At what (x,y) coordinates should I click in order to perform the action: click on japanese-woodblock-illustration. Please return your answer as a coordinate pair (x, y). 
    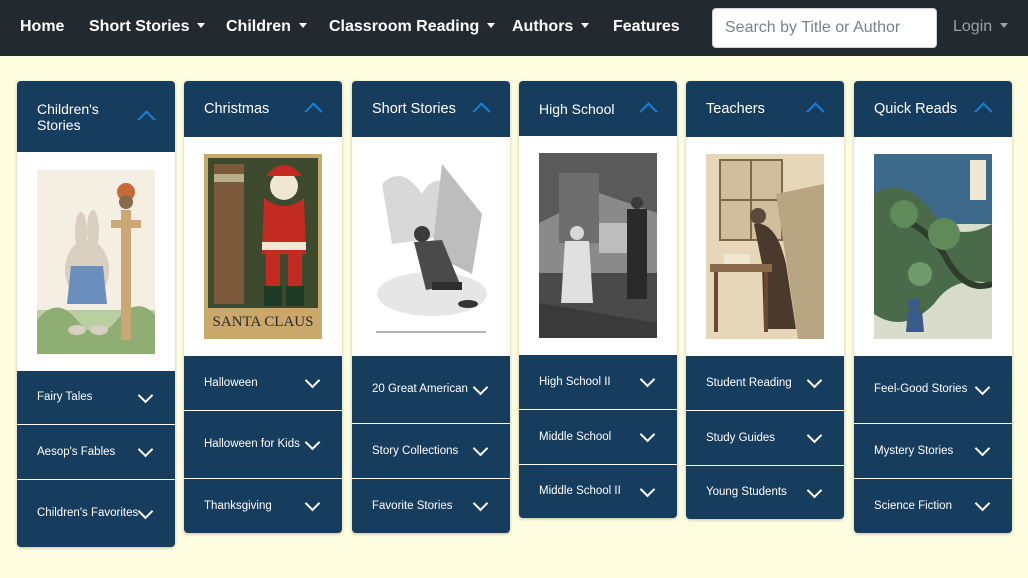
    Looking at the image, I should click on (933, 246).